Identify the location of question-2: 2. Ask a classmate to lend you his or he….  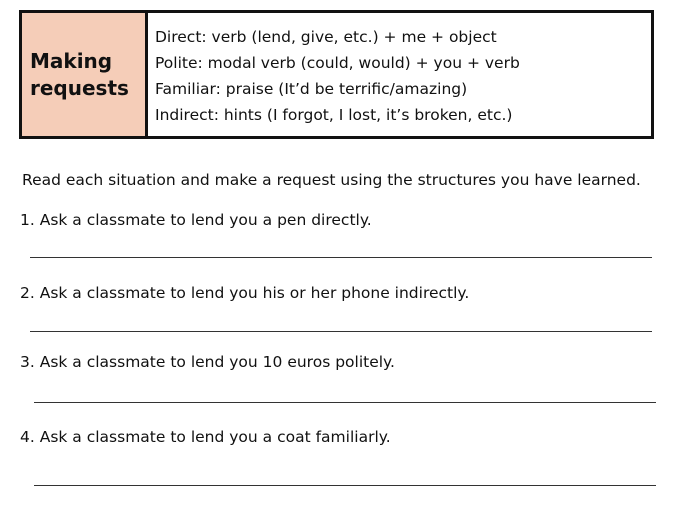
(245, 293).